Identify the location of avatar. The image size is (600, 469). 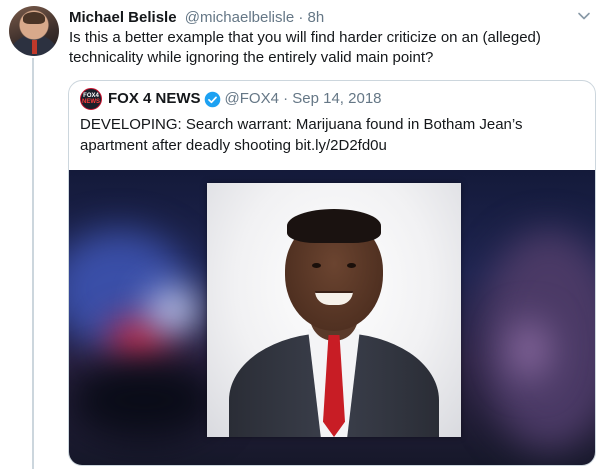
(34, 31).